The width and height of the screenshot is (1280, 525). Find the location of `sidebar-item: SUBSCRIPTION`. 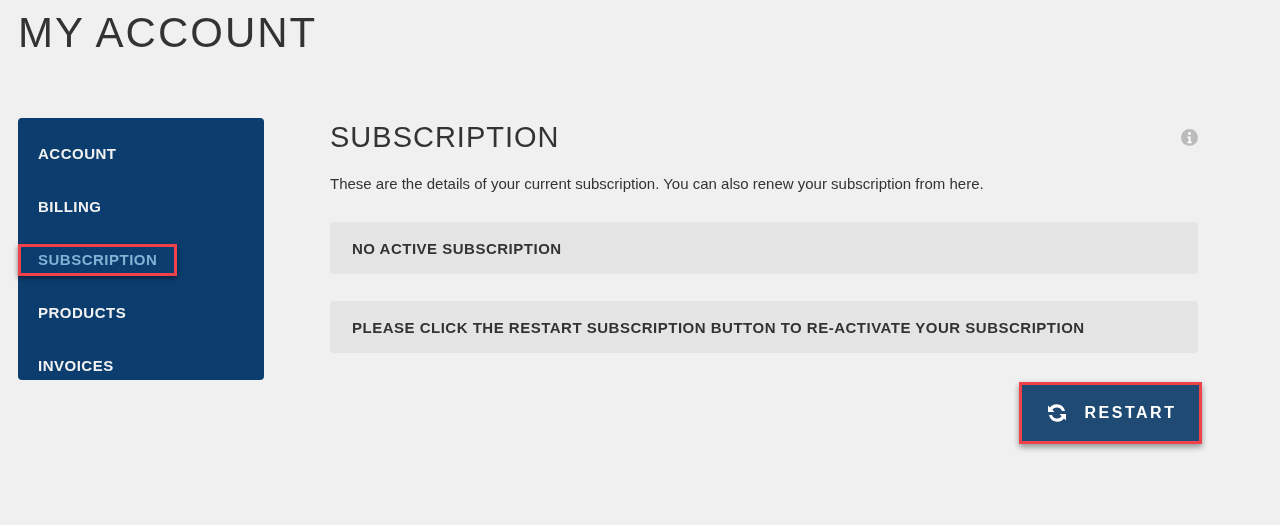

sidebar-item: SUBSCRIPTION is located at coordinates (98, 260).